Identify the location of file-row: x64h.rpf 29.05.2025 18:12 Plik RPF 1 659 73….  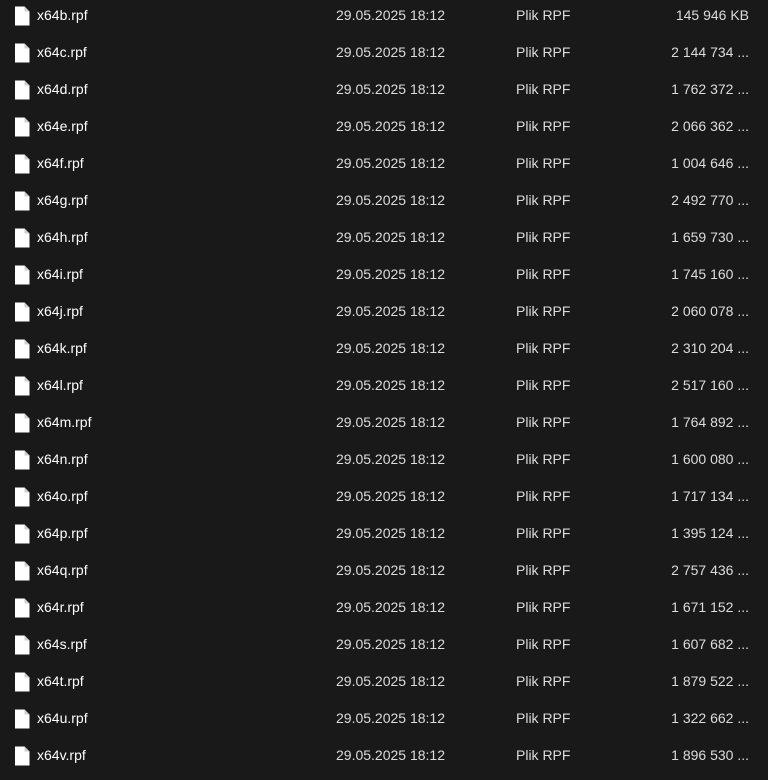
(384, 237).